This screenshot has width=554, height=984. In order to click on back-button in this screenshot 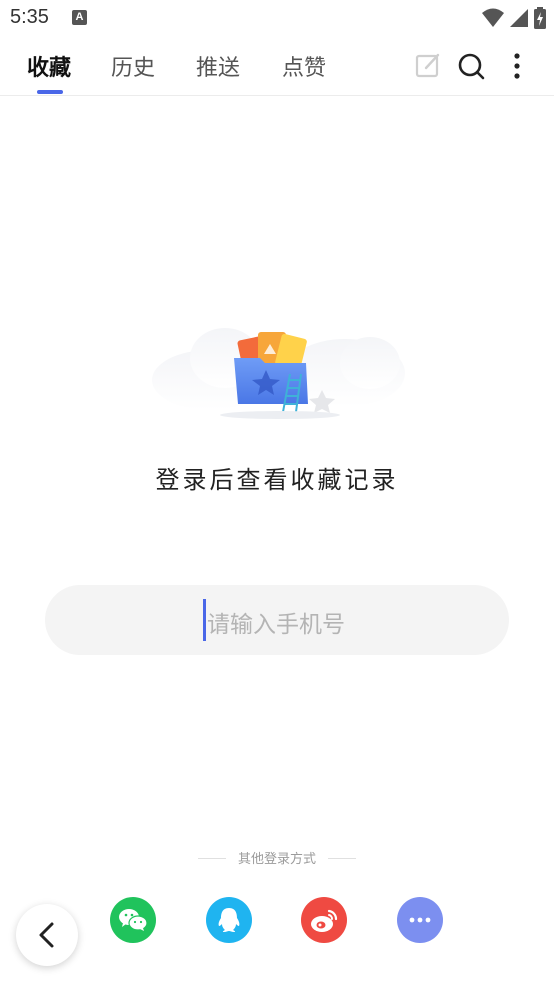, I will do `click(47, 935)`.